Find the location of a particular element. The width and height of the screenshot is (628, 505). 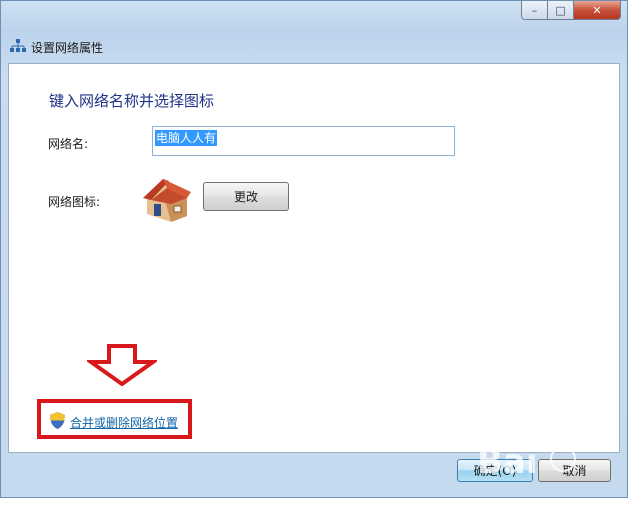

maximize-icon: □ is located at coordinates (560, 10).